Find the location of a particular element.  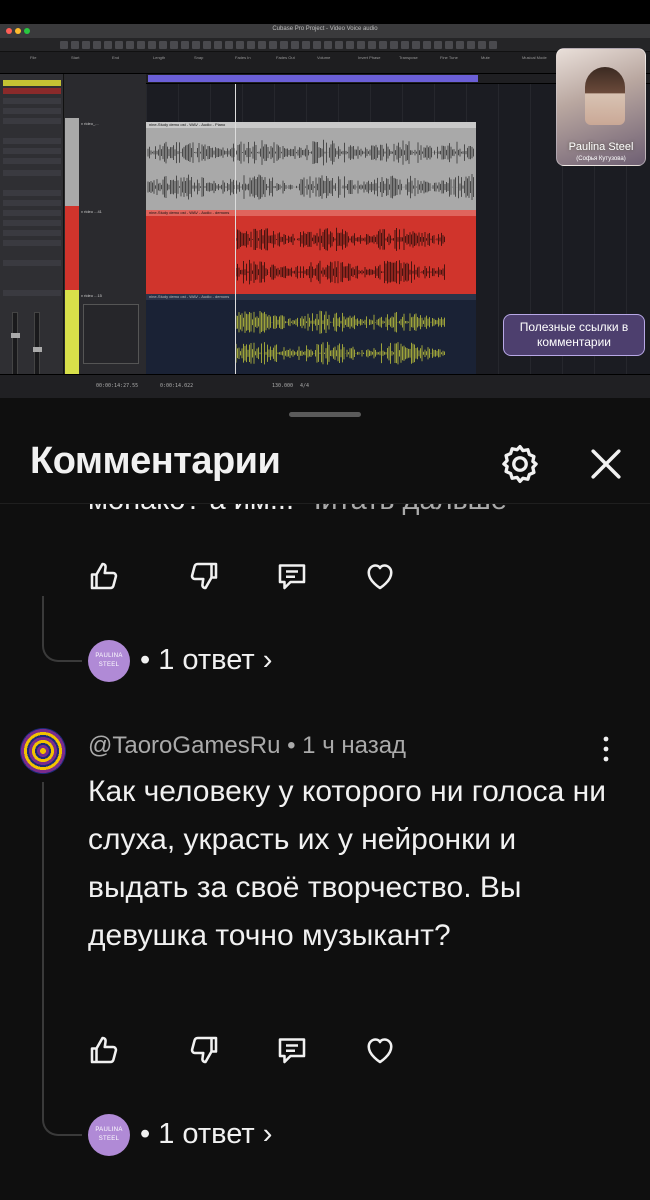

comment-time: • 1 ч назад is located at coordinates (347, 745).